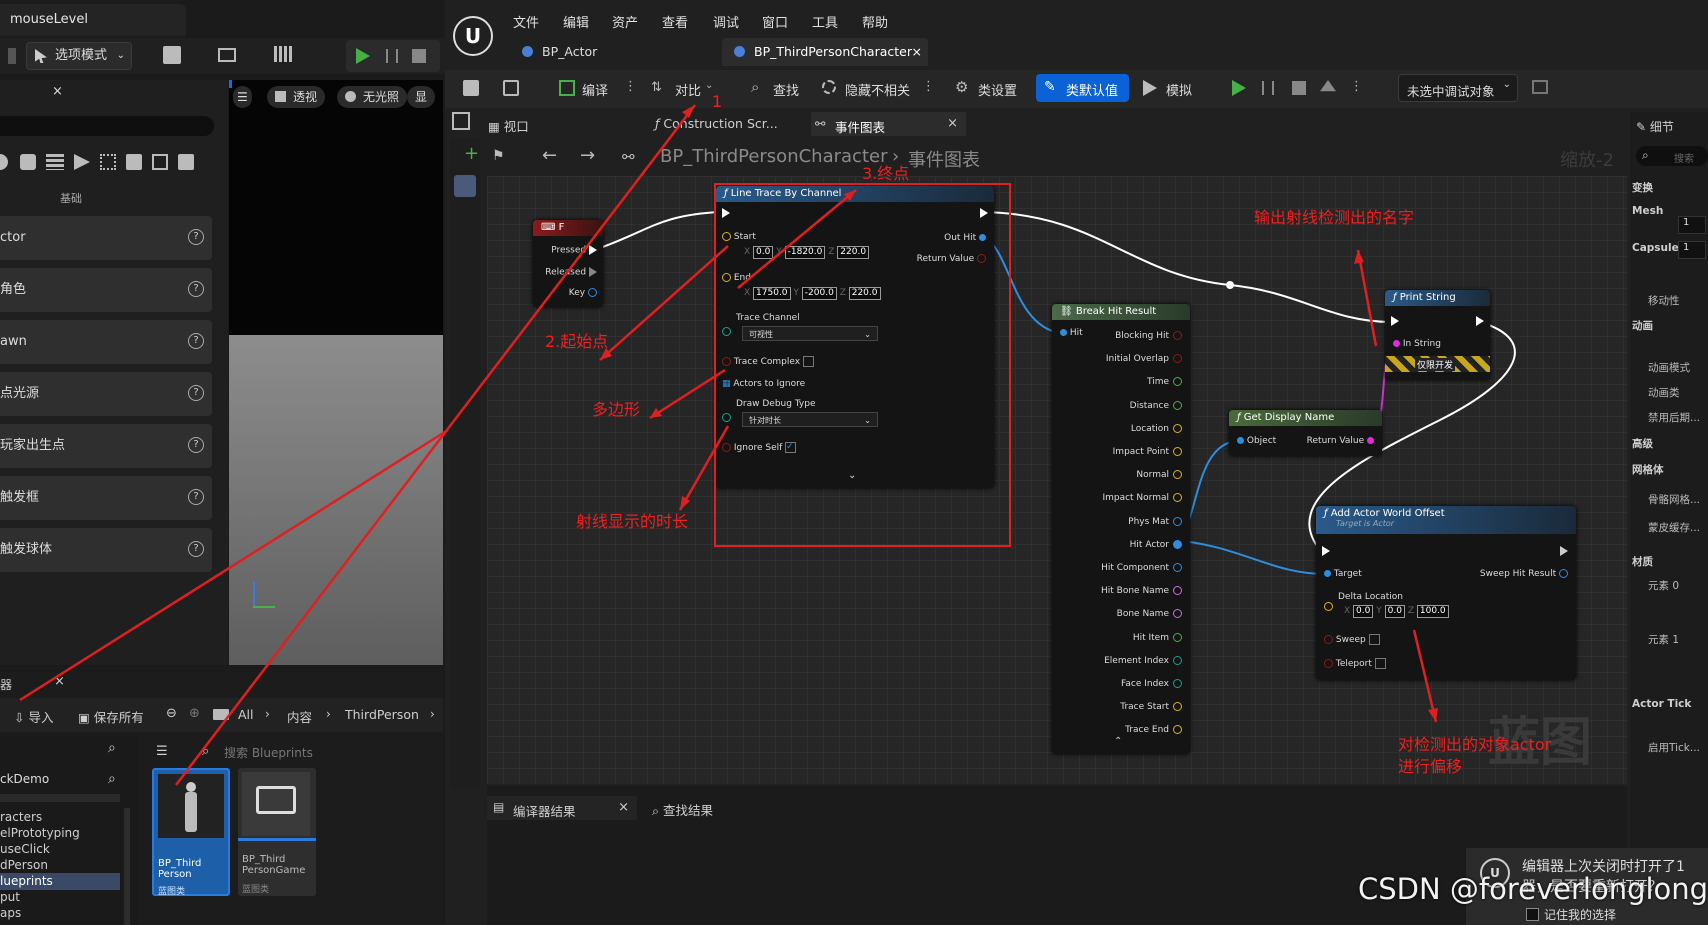  Describe the element at coordinates (1642, 187) in the screenshot. I see `details-section-header: 变换` at that location.